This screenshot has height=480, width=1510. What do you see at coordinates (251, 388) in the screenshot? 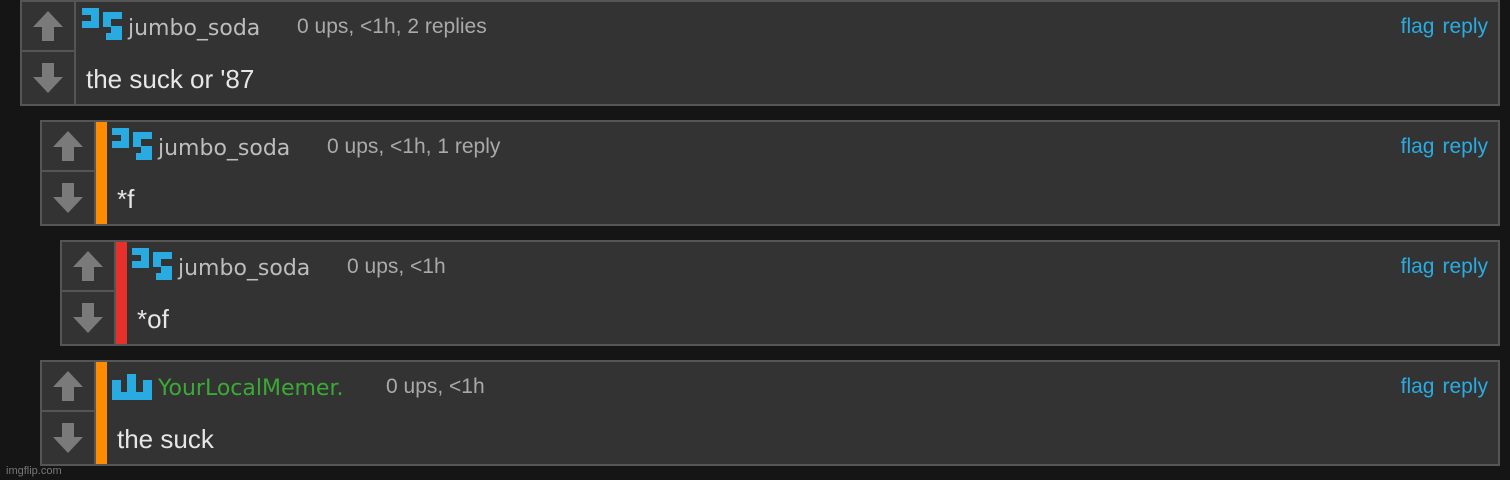
I see `username-link: YourLocalMemer.` at bounding box center [251, 388].